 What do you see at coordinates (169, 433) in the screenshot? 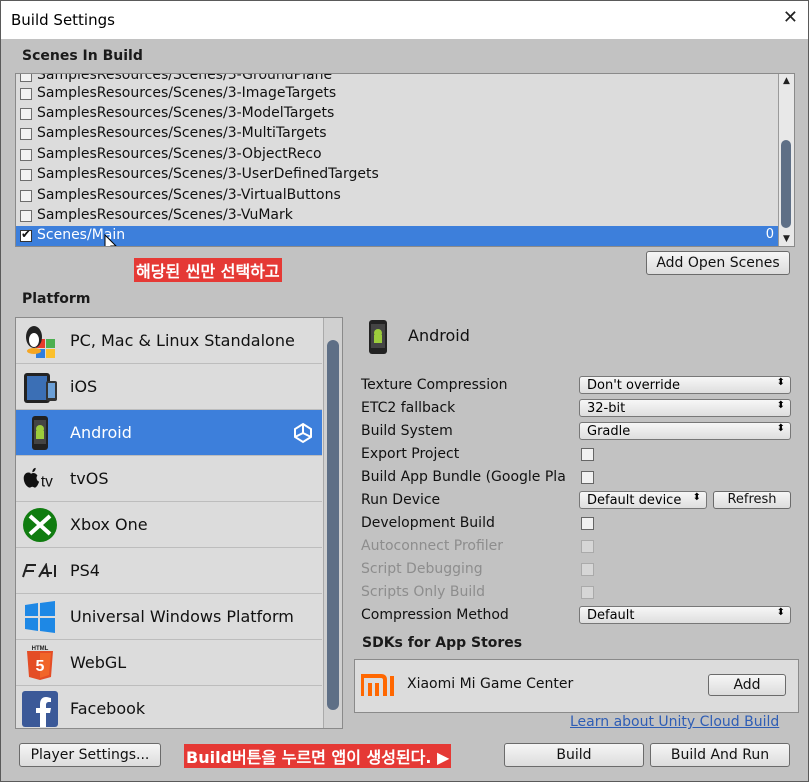
I see `platform-item-android: Android` at bounding box center [169, 433].